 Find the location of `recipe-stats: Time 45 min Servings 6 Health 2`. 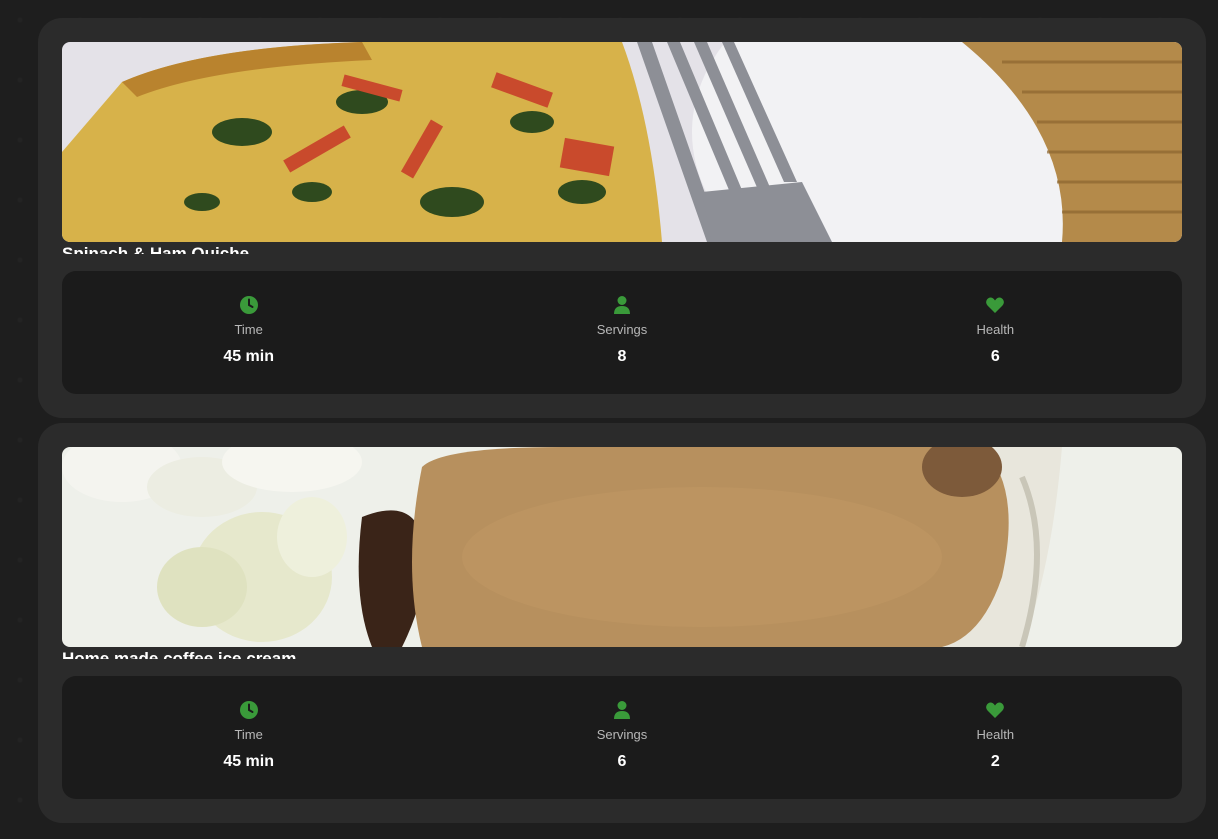

recipe-stats: Time 45 min Servings 6 Health 2 is located at coordinates (622, 737).